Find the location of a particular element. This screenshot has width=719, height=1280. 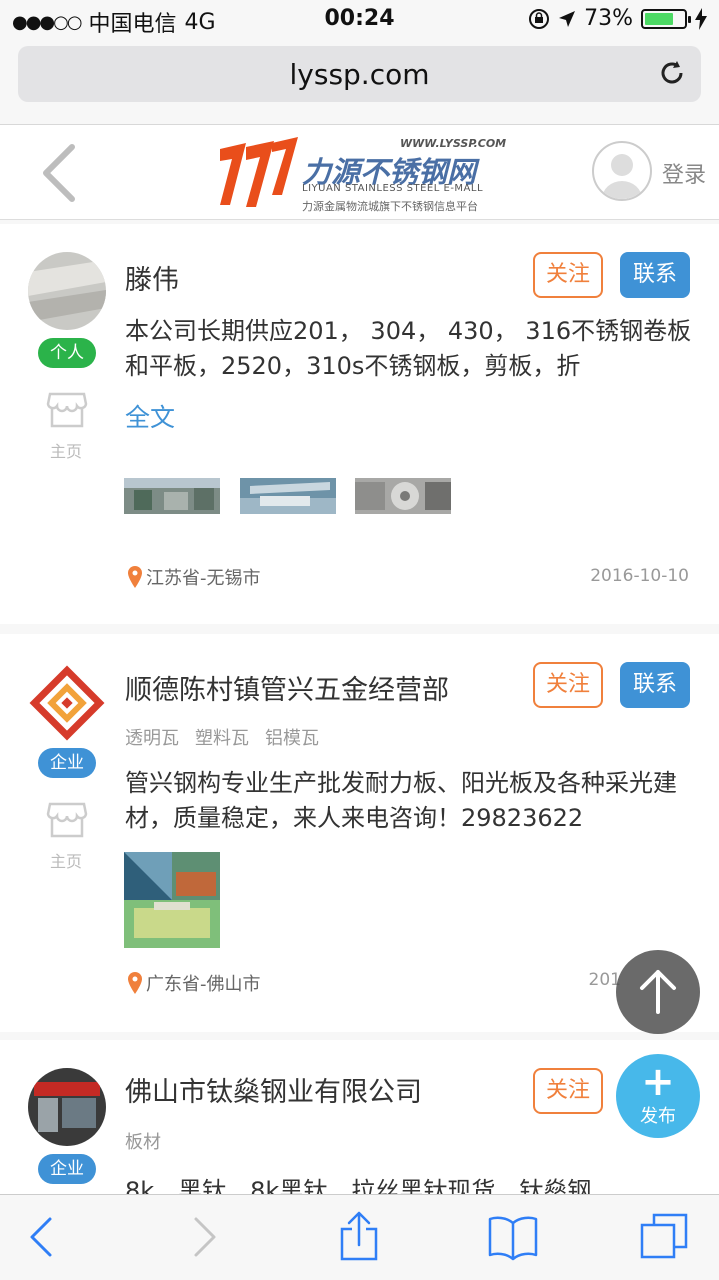

share-icon is located at coordinates (359, 1236).